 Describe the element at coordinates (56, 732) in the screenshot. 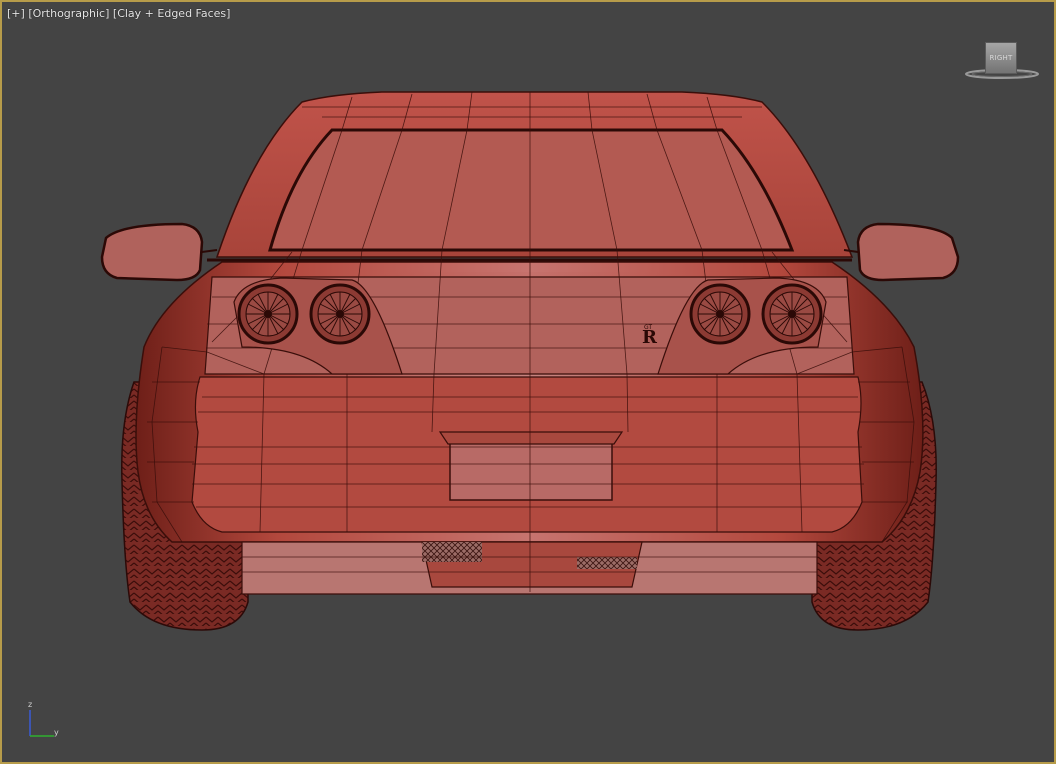

I see `axis-y-label: y` at that location.